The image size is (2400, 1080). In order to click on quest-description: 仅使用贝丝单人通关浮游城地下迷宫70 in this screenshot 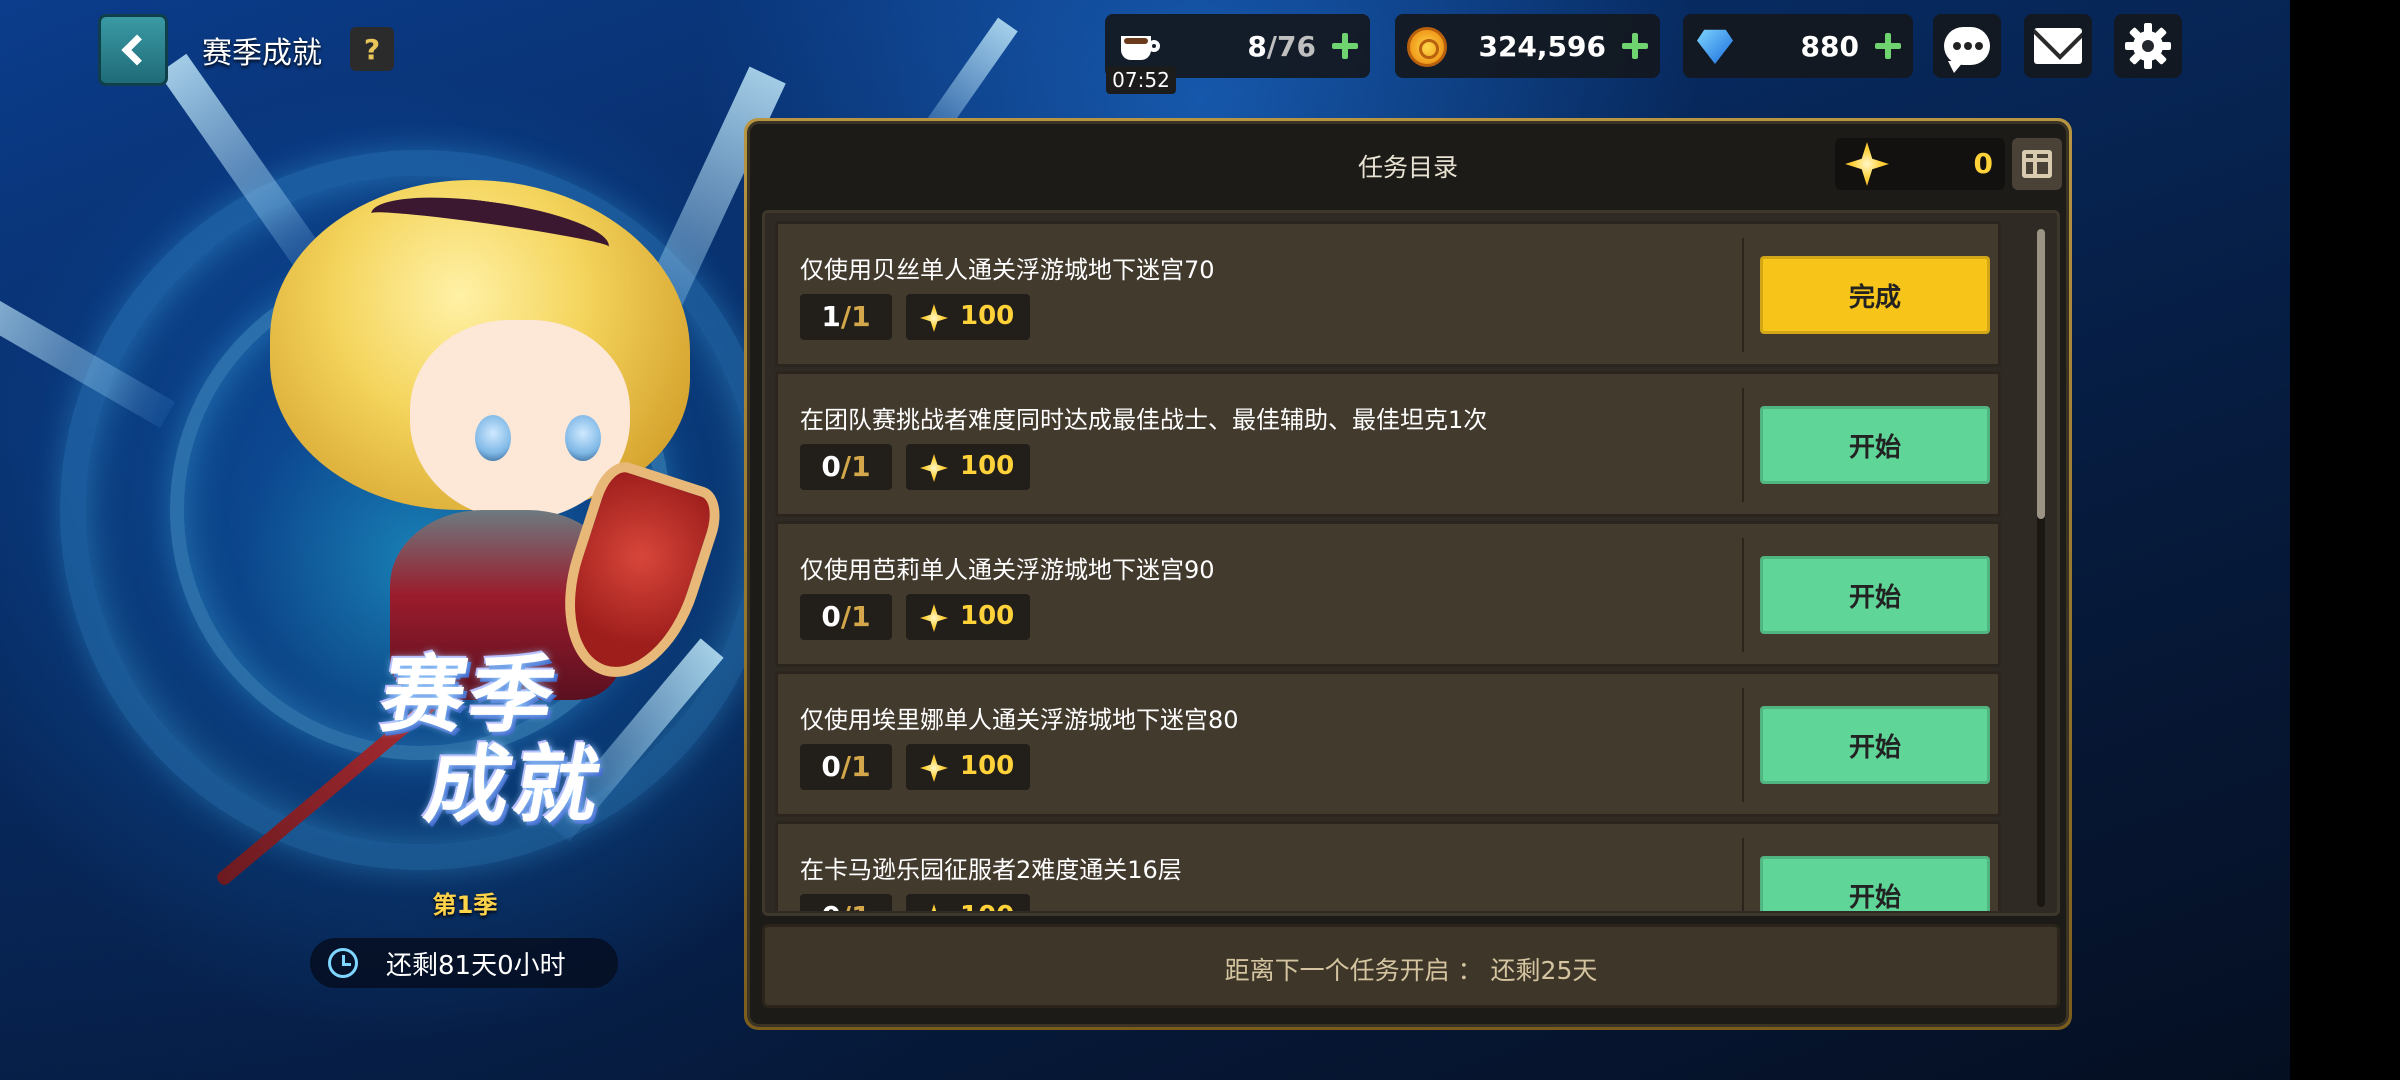, I will do `click(1007, 270)`.